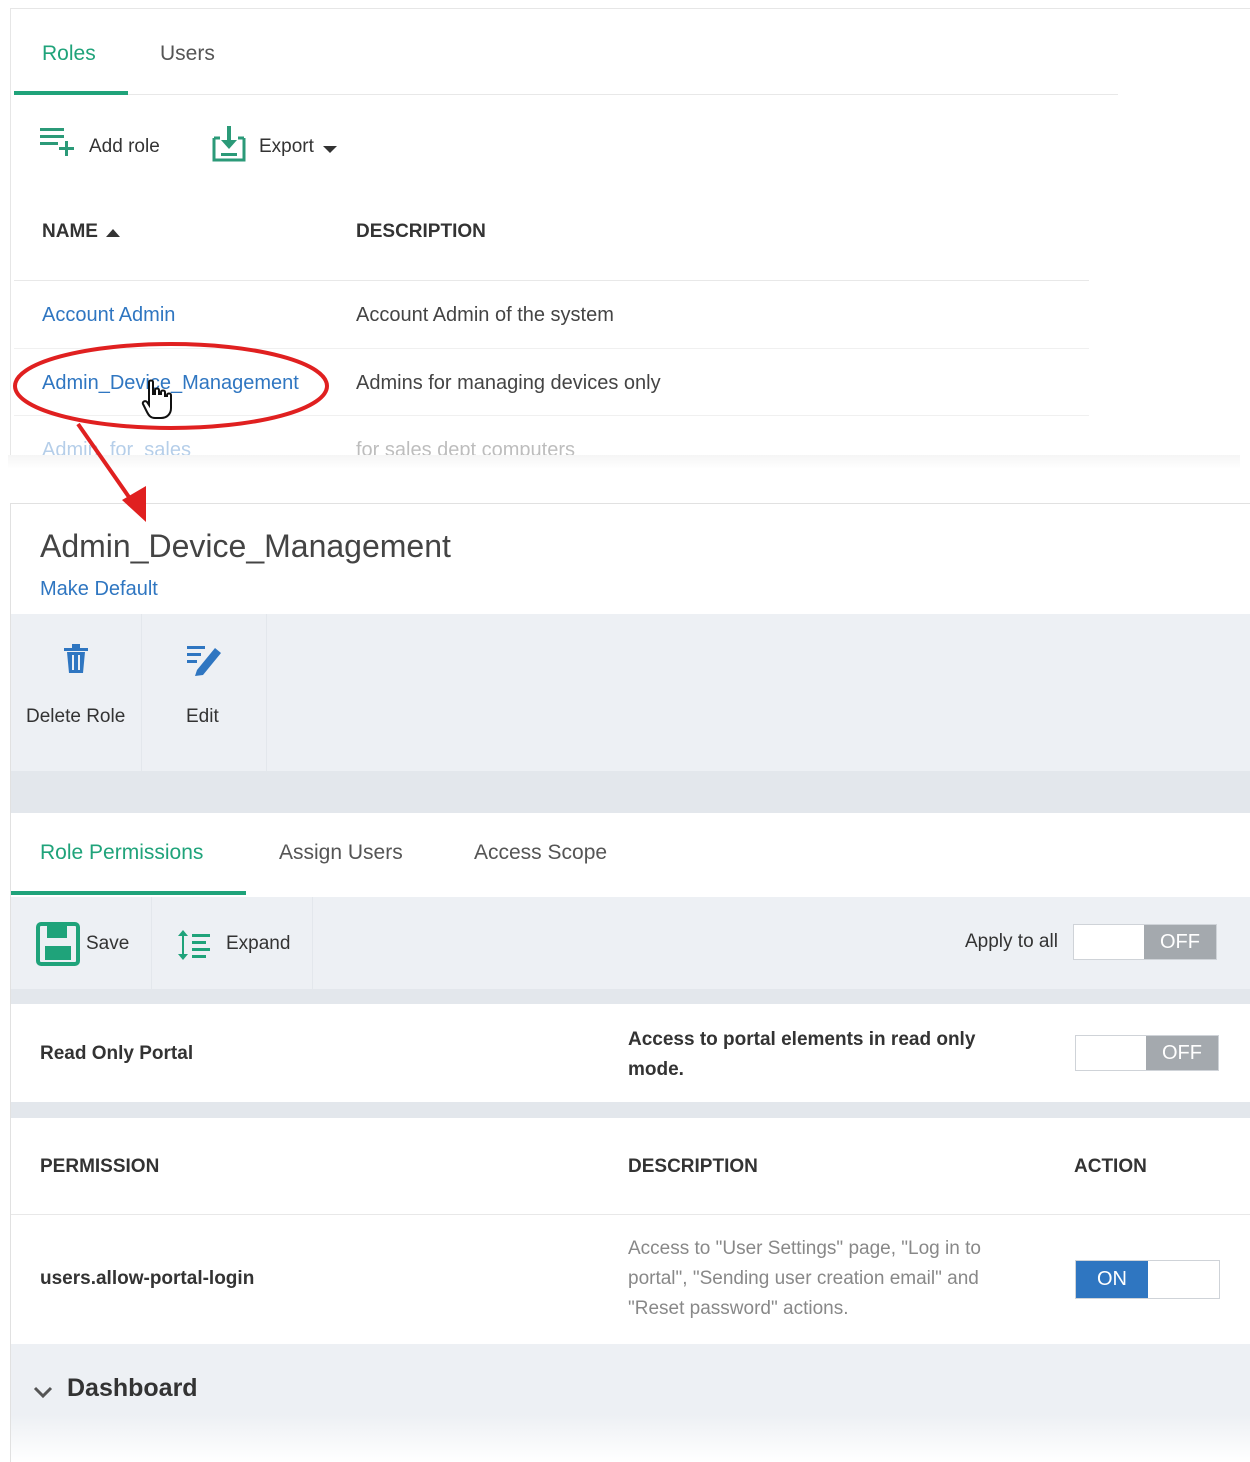  I want to click on permission-column-header: PERMISSION, so click(100, 1166).